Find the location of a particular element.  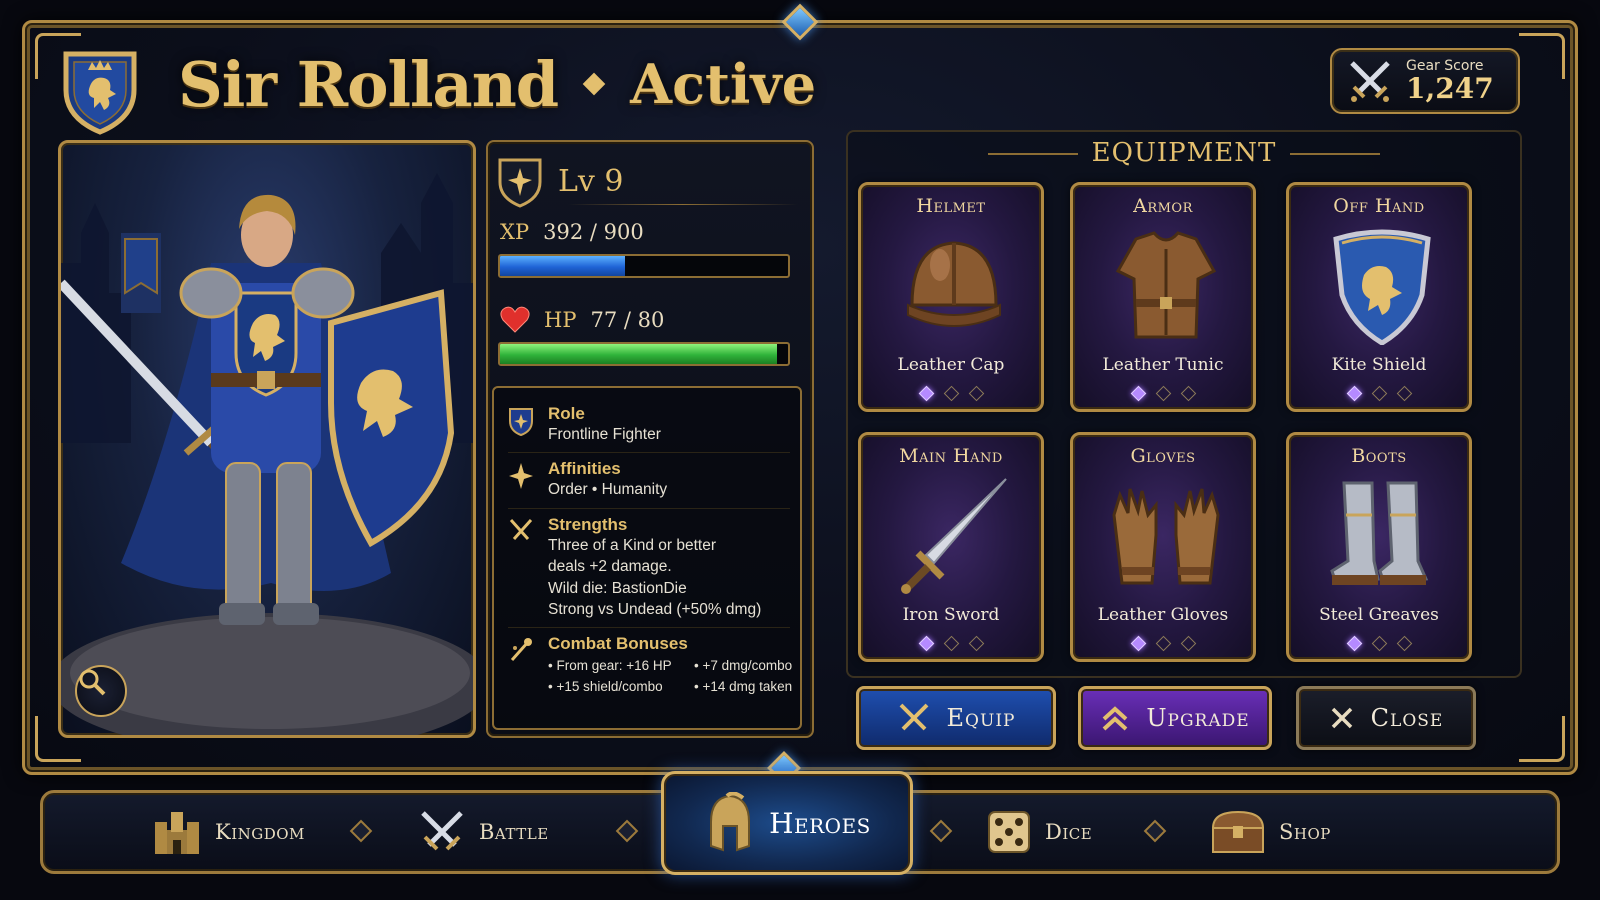

bottom-navigation: Kingdom Battle Heroes Dice Shop is located at coordinates (800, 823).